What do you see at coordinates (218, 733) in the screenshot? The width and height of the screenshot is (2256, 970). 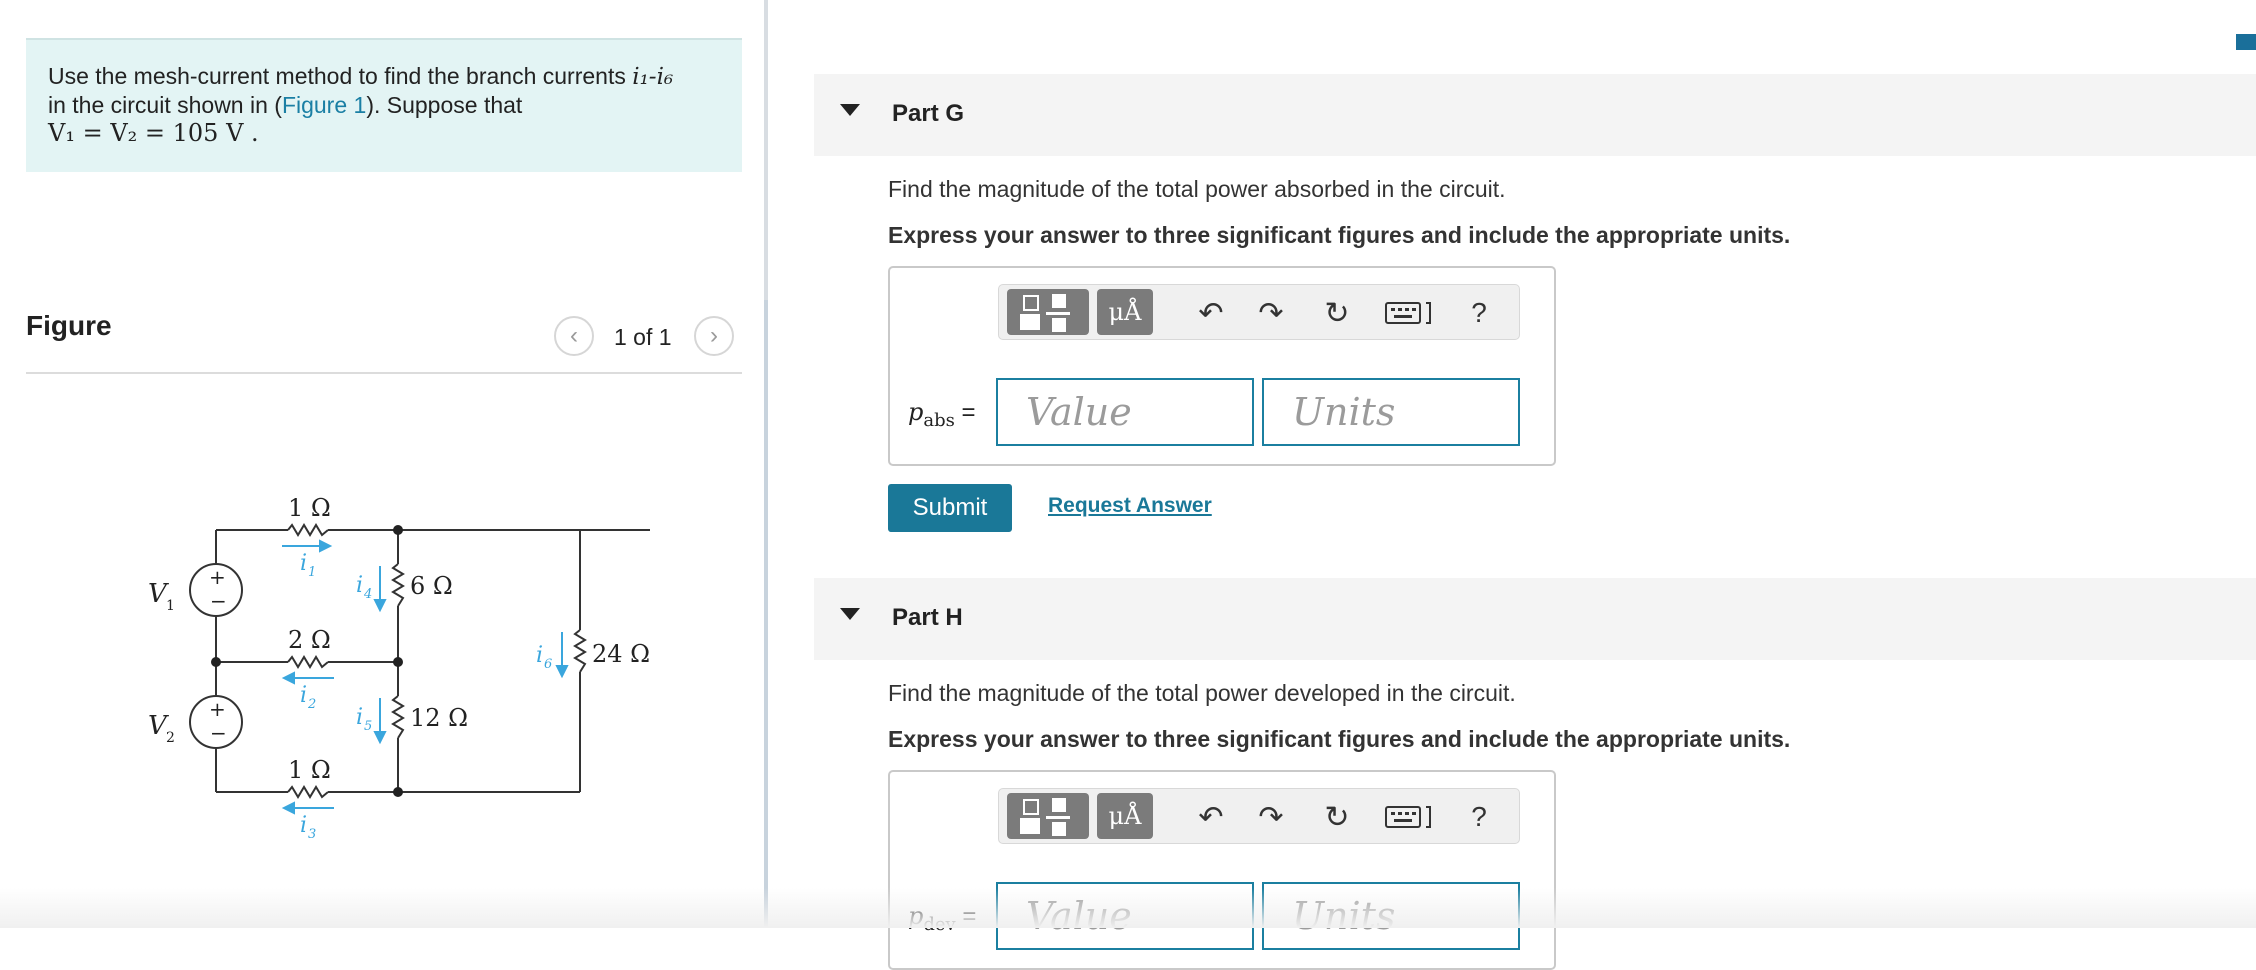 I see `v2-minus-sign: −` at bounding box center [218, 733].